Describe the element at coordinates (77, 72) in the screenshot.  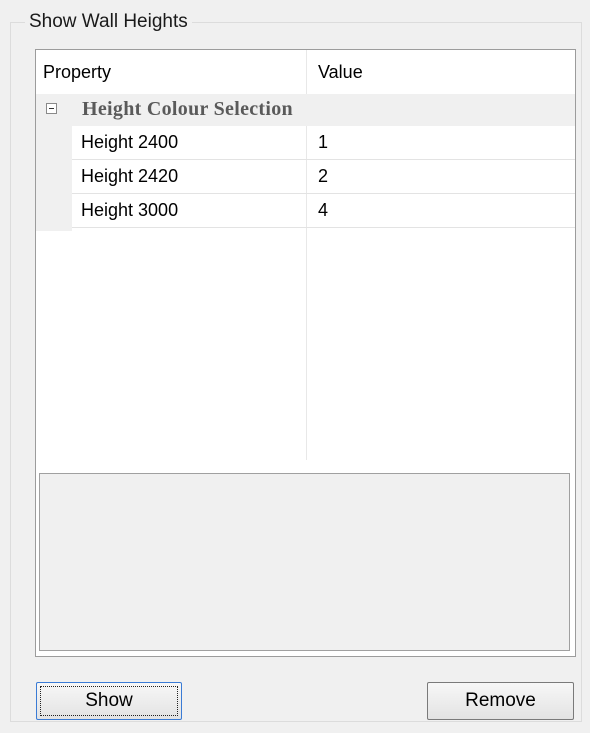
I see `column-header-property: Property` at that location.